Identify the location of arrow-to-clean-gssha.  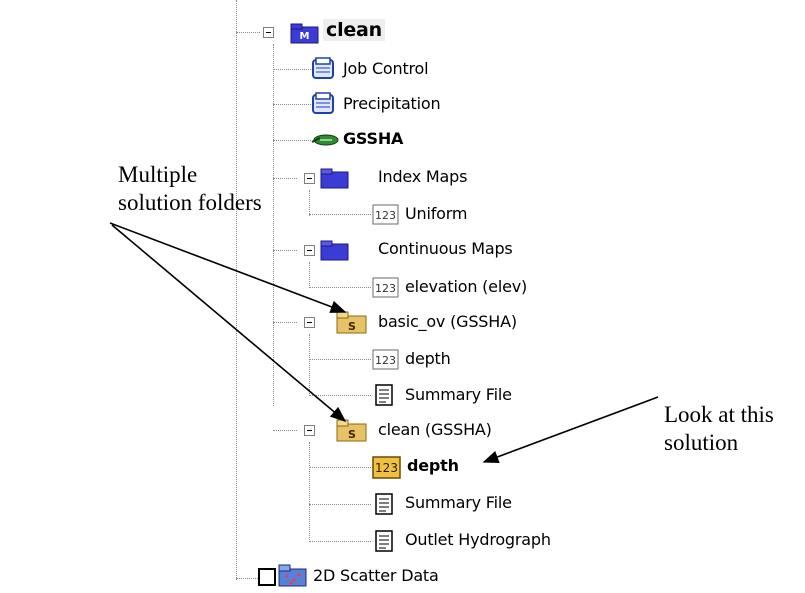
(229, 323).